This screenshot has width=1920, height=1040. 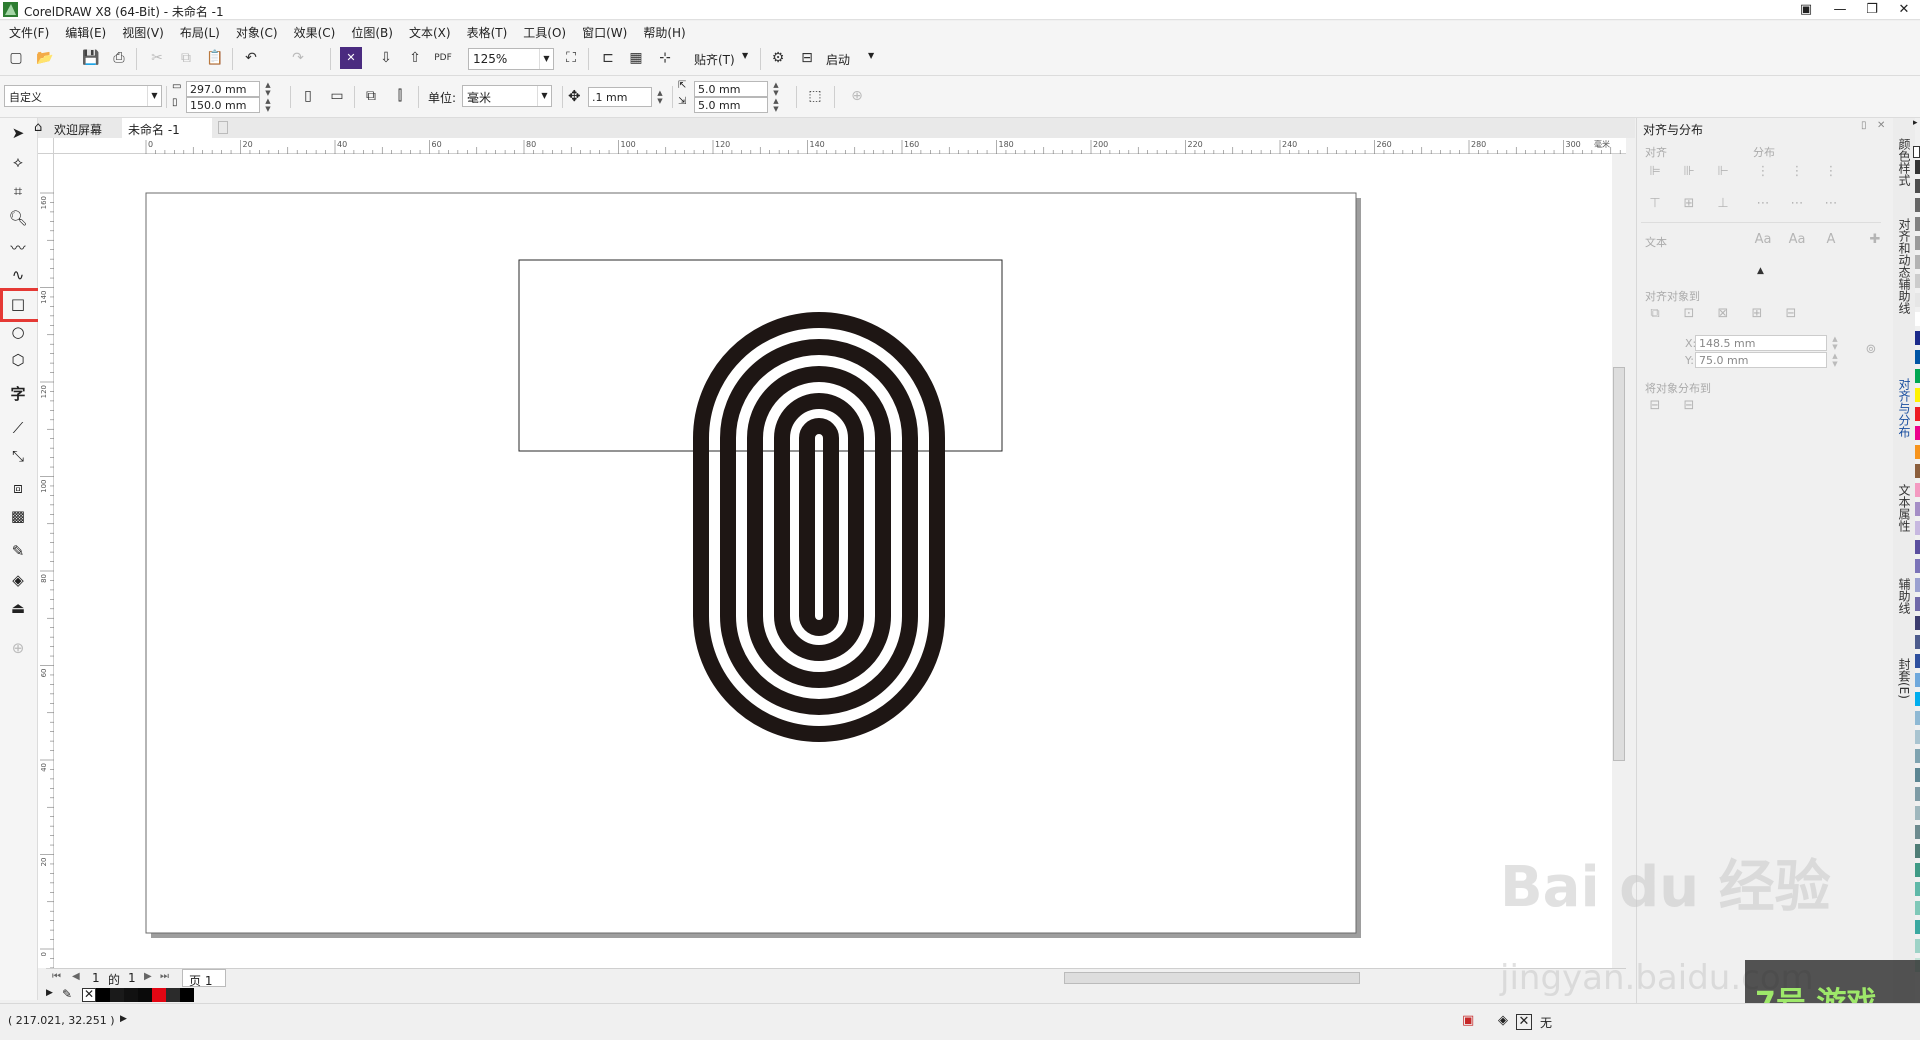 I want to click on palette-menu-icon: ▶, so click(x=49, y=993).